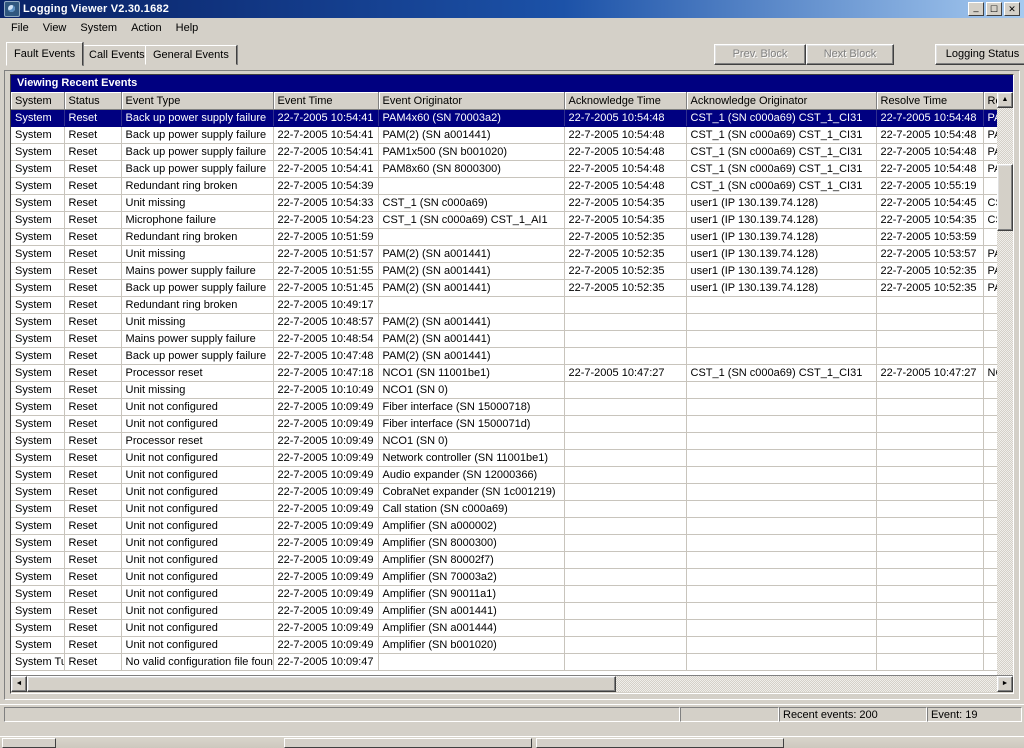 The width and height of the screenshot is (1024, 748). Describe the element at coordinates (625, 101) in the screenshot. I see `column-header-acknowledge-time: Acknowledge Time` at that location.